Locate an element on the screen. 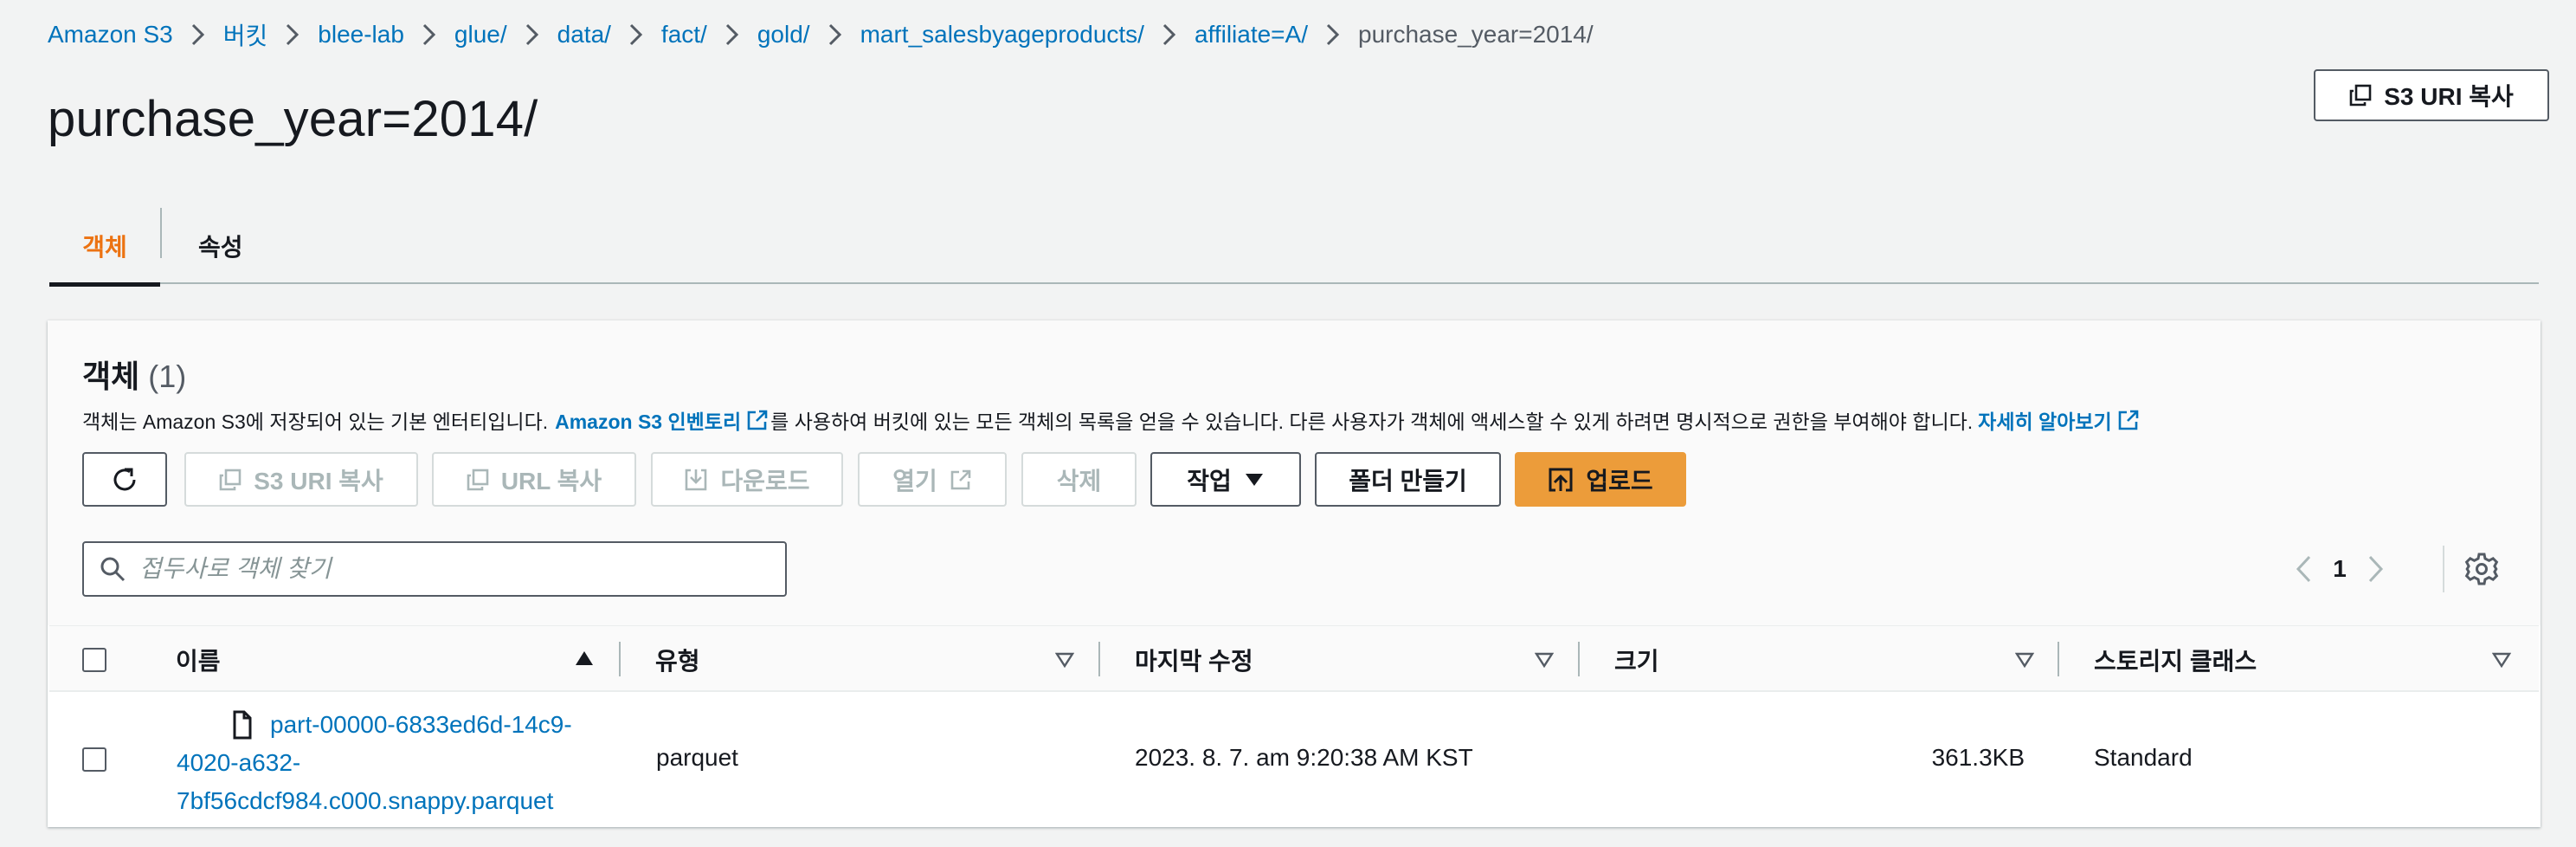  description-text-1: 객체는 Amazon S3에 저장되어 있는 기본 엔터티입니다. is located at coordinates (315, 422).